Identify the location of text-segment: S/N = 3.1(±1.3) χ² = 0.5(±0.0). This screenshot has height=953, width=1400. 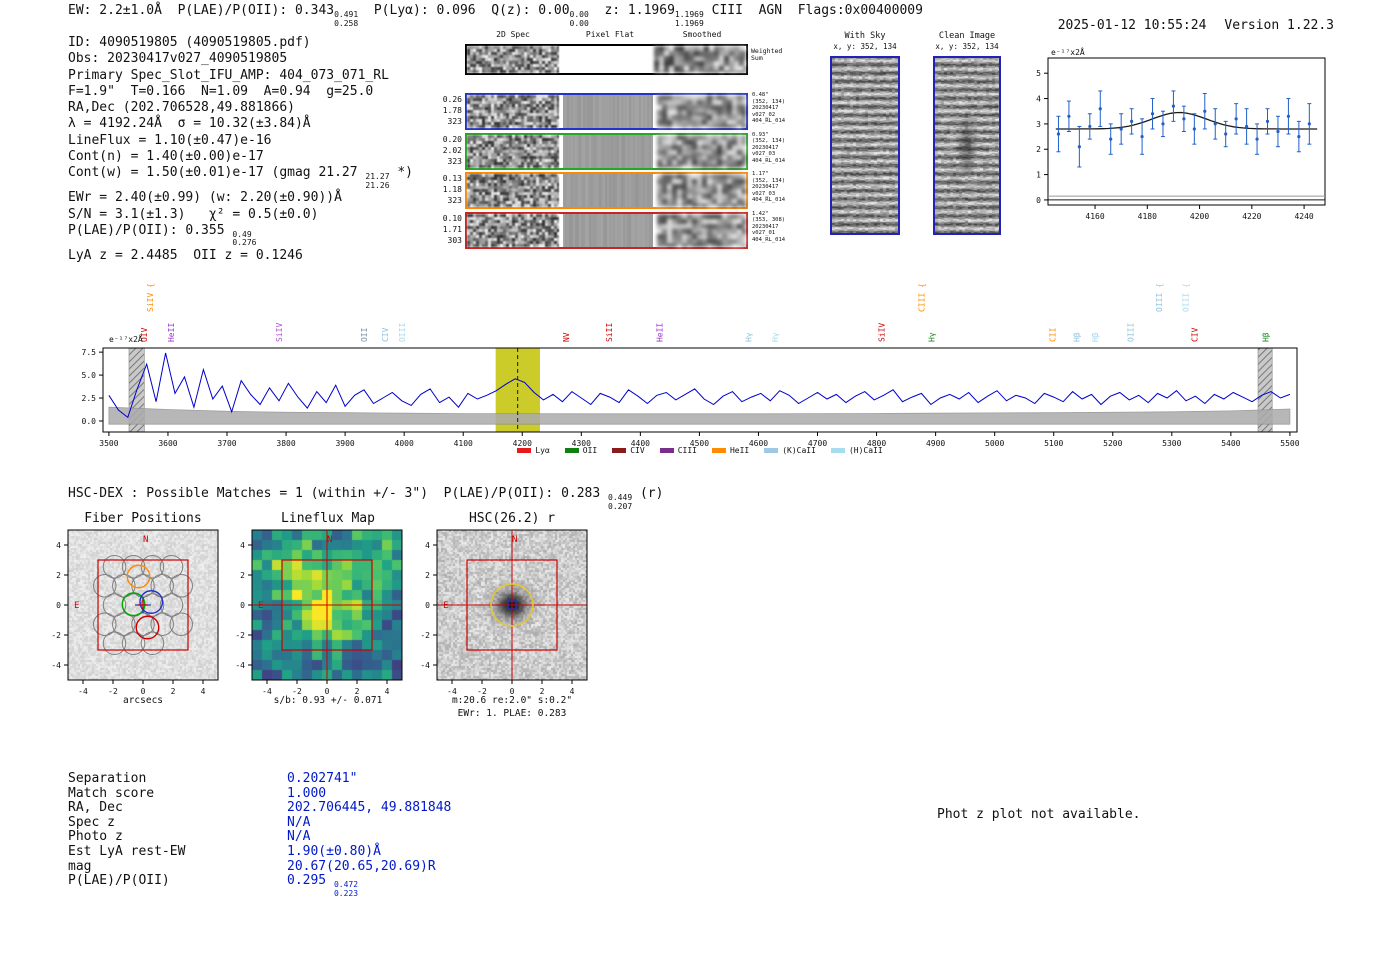
(193, 214).